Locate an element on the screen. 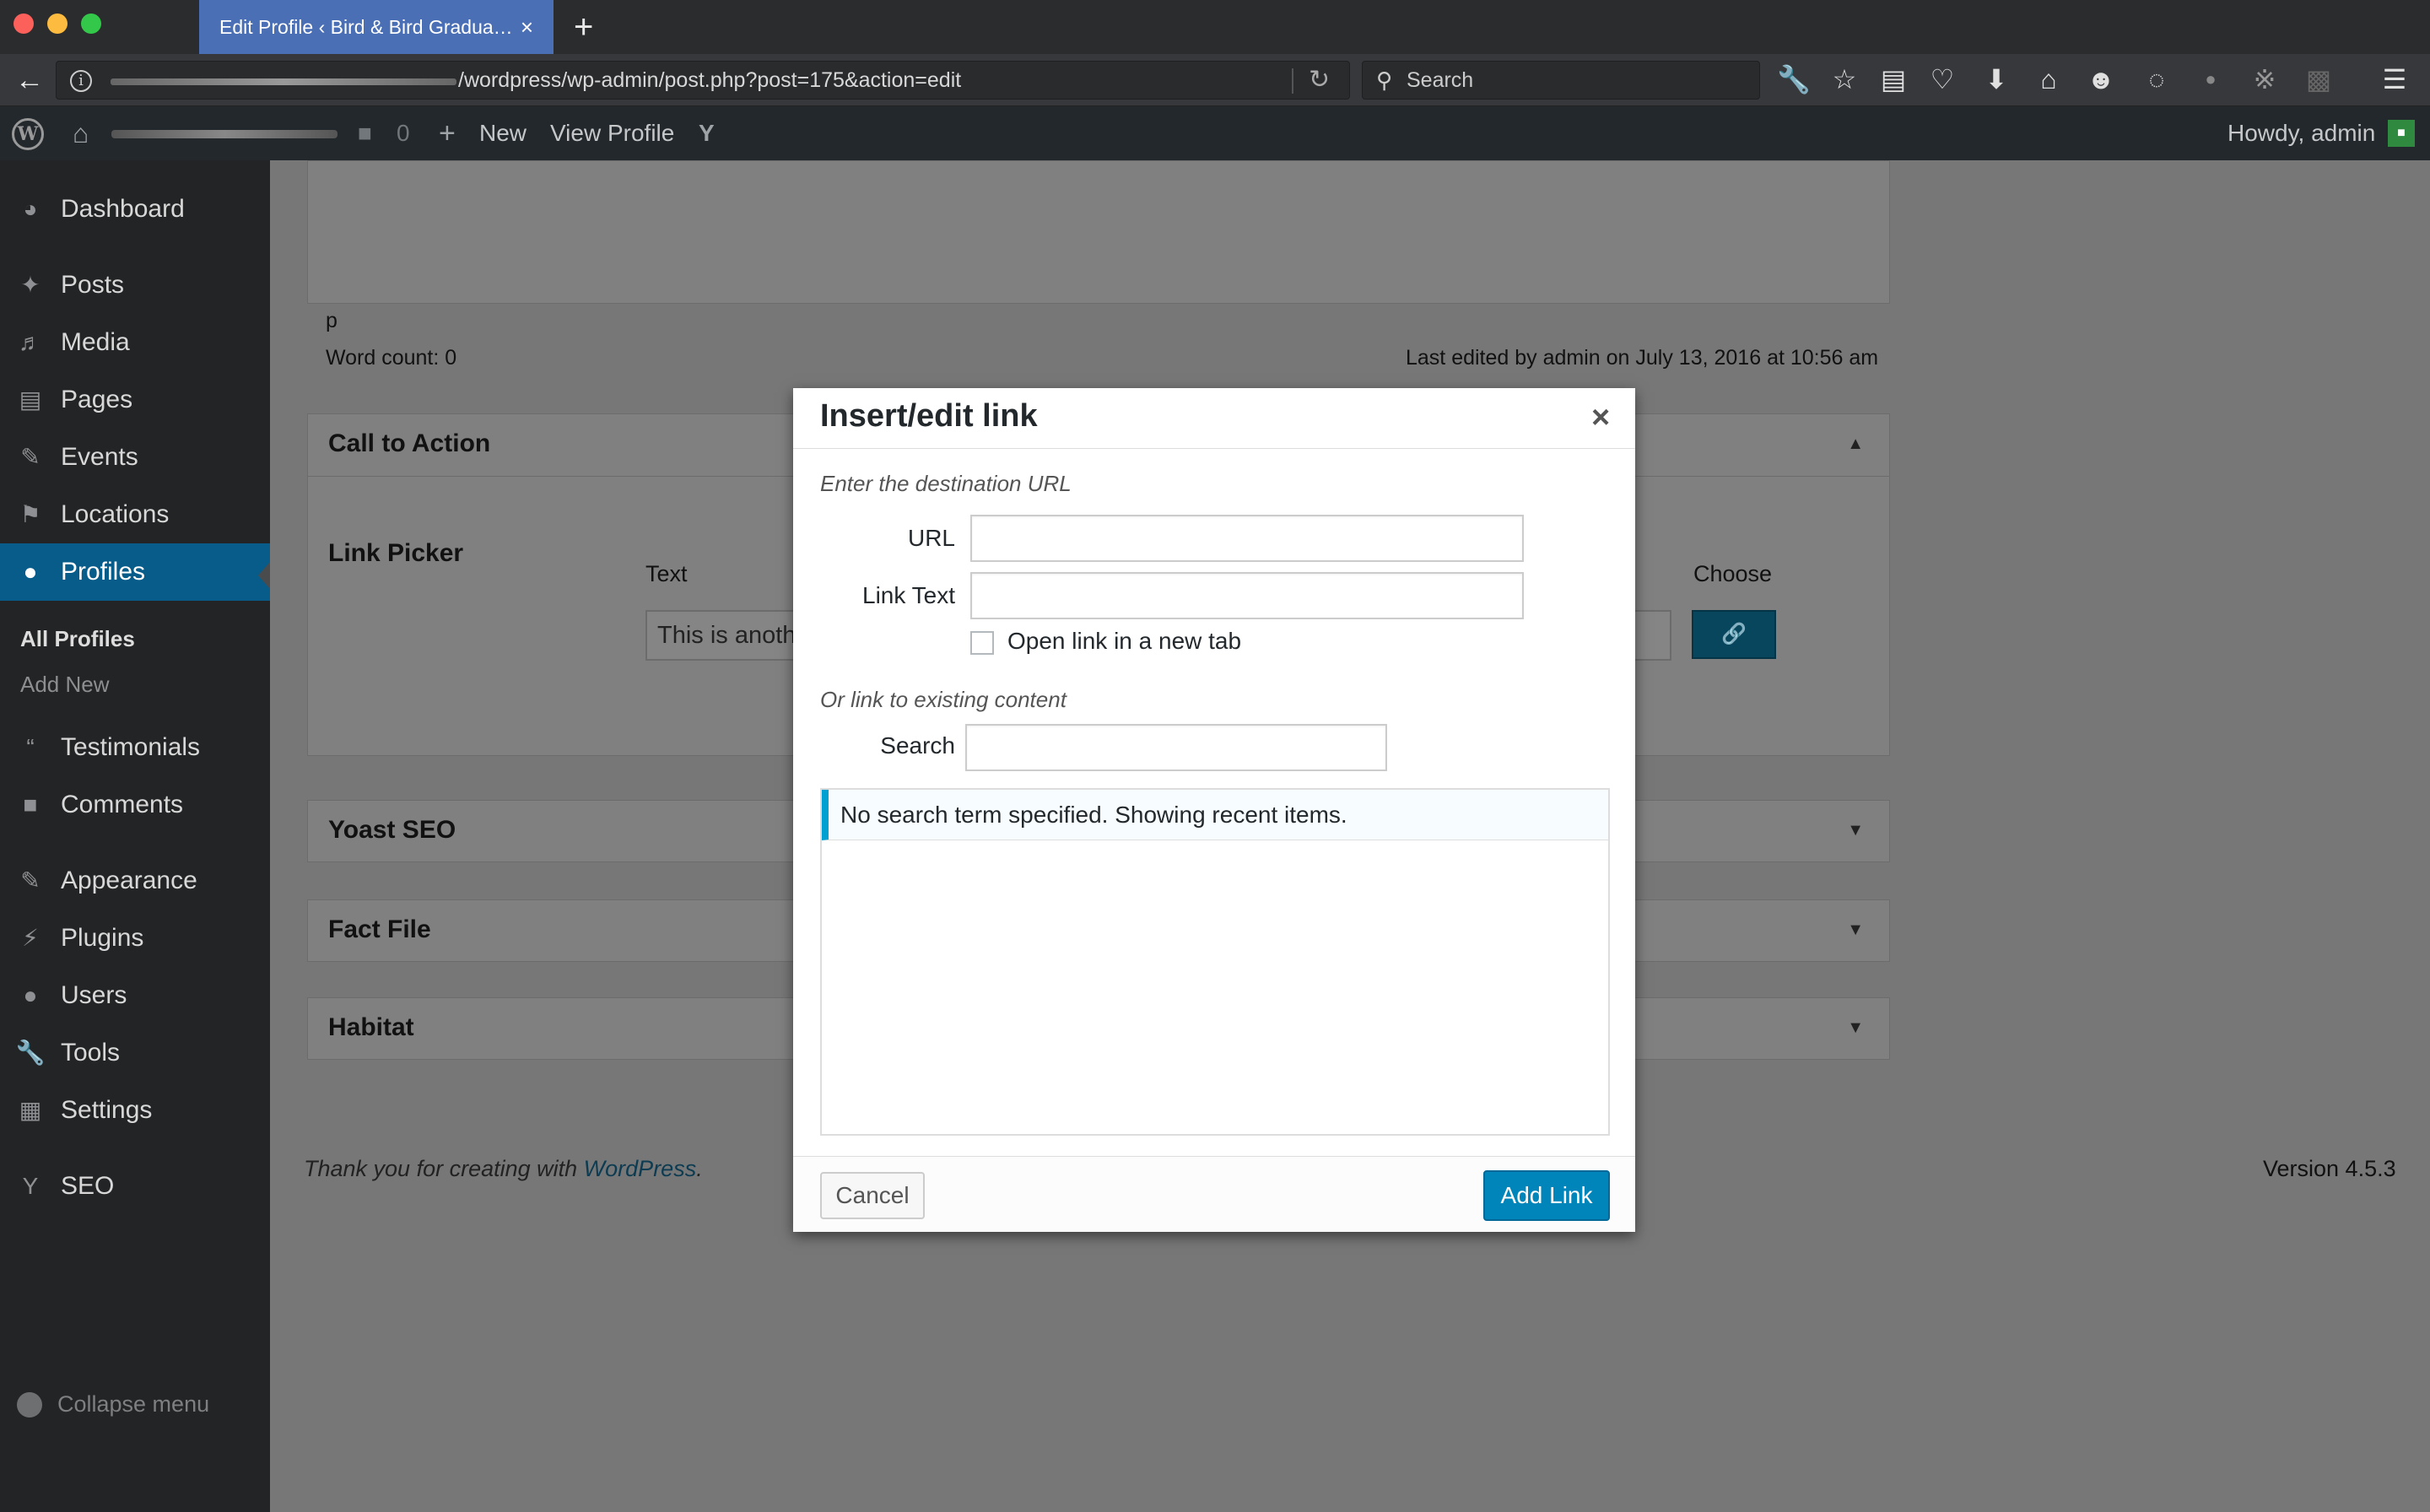  back-arrow-icon: ← is located at coordinates (30, 80).